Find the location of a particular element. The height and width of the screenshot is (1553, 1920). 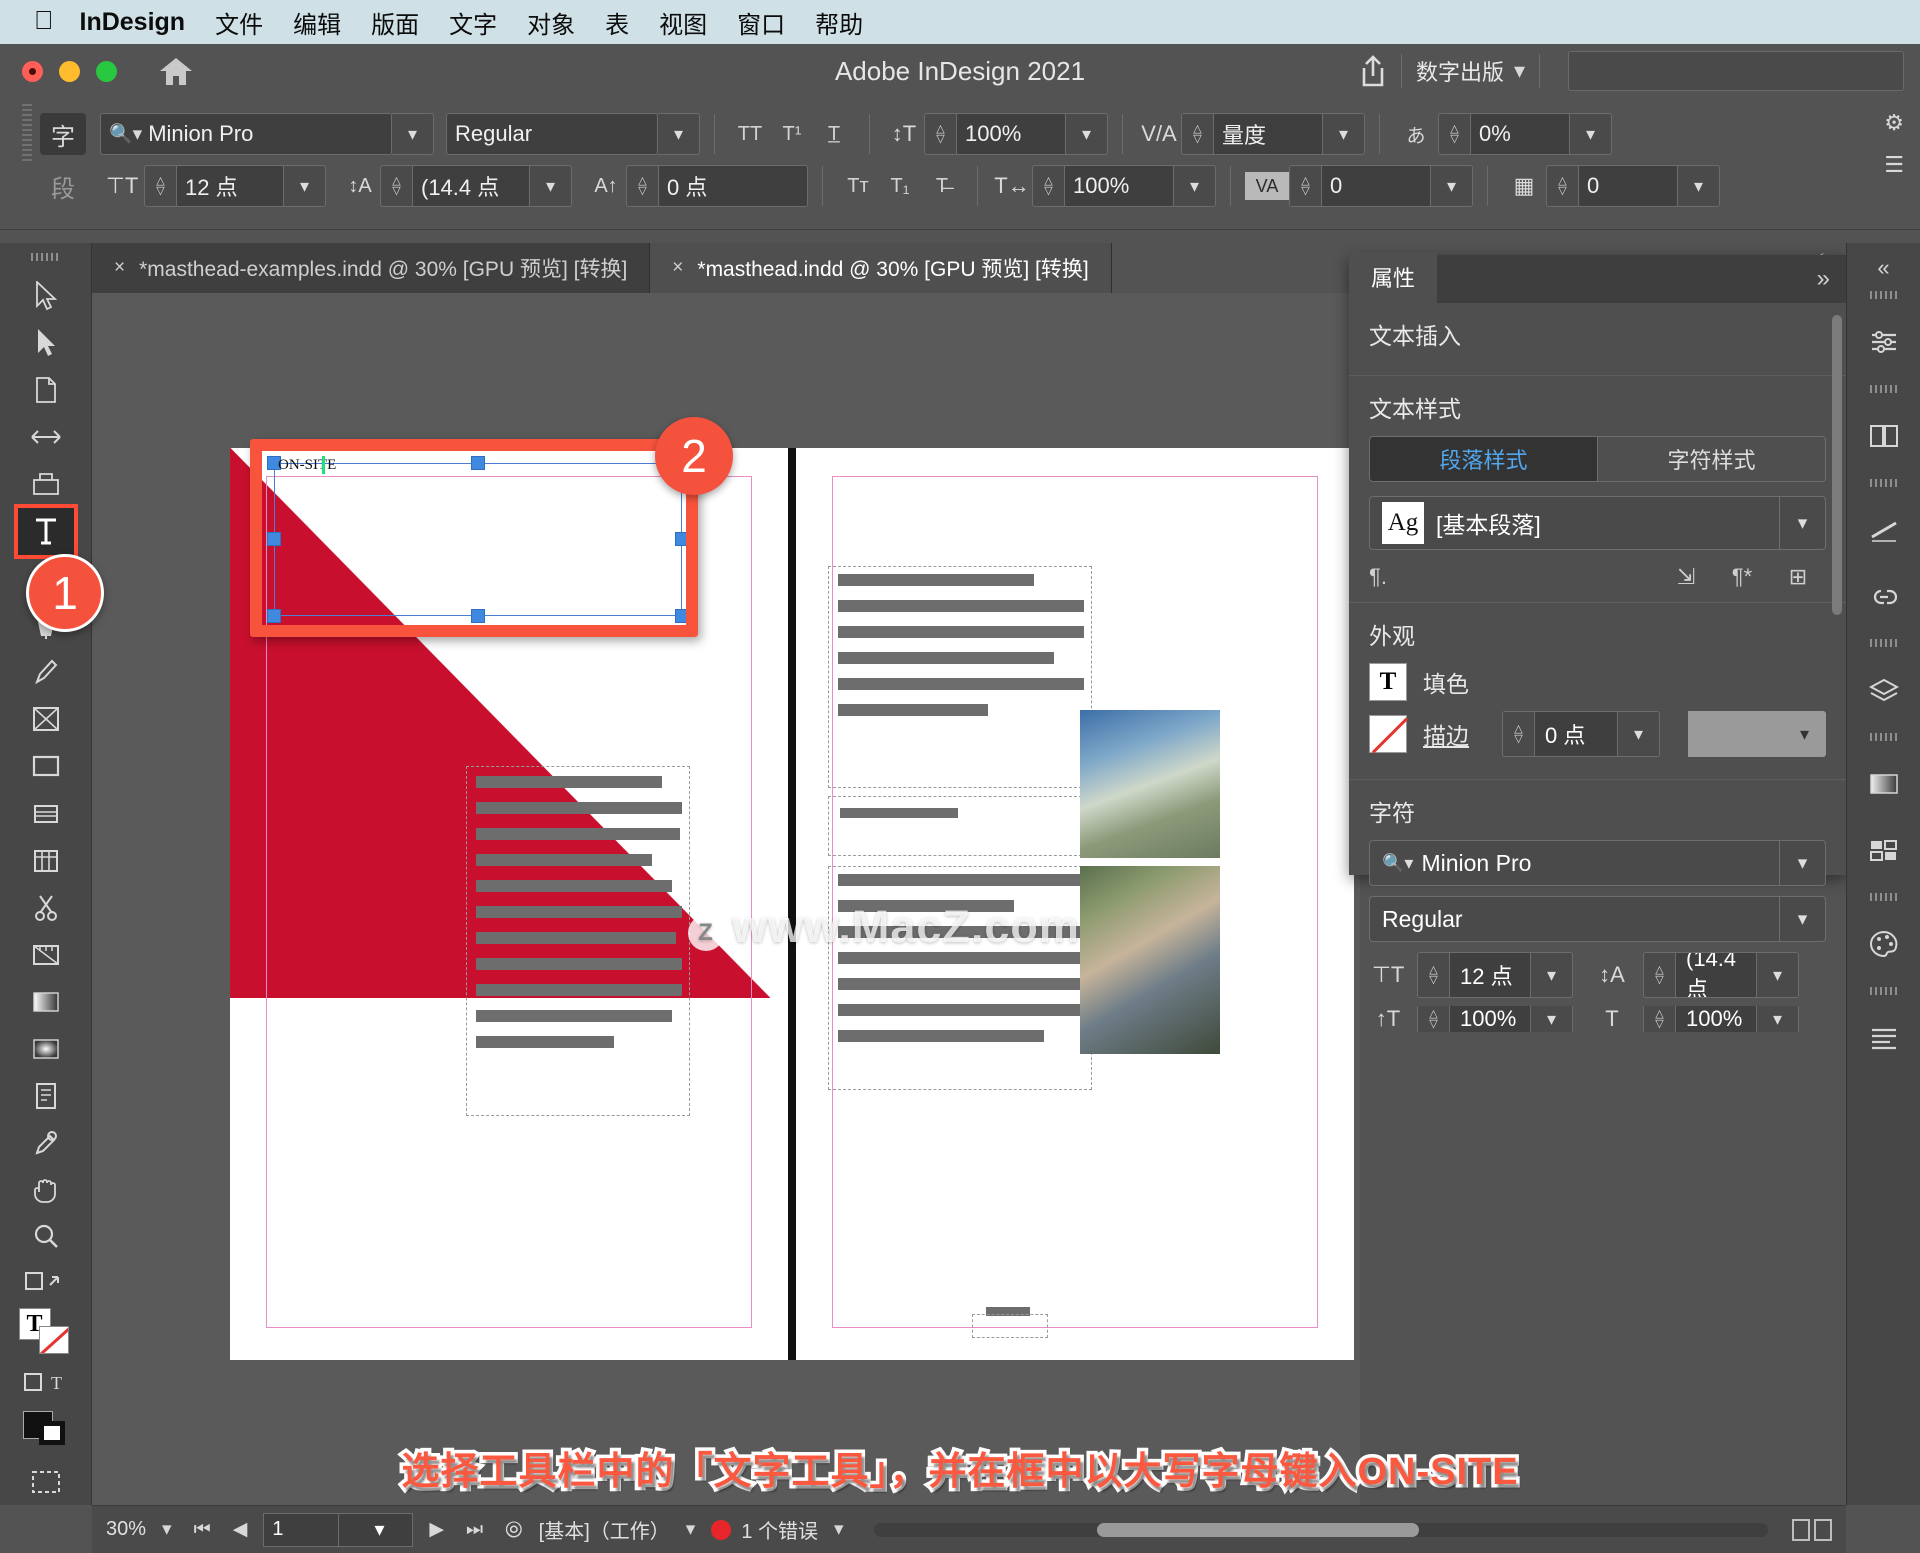

font-size-value: 12 点 is located at coordinates (230, 186).